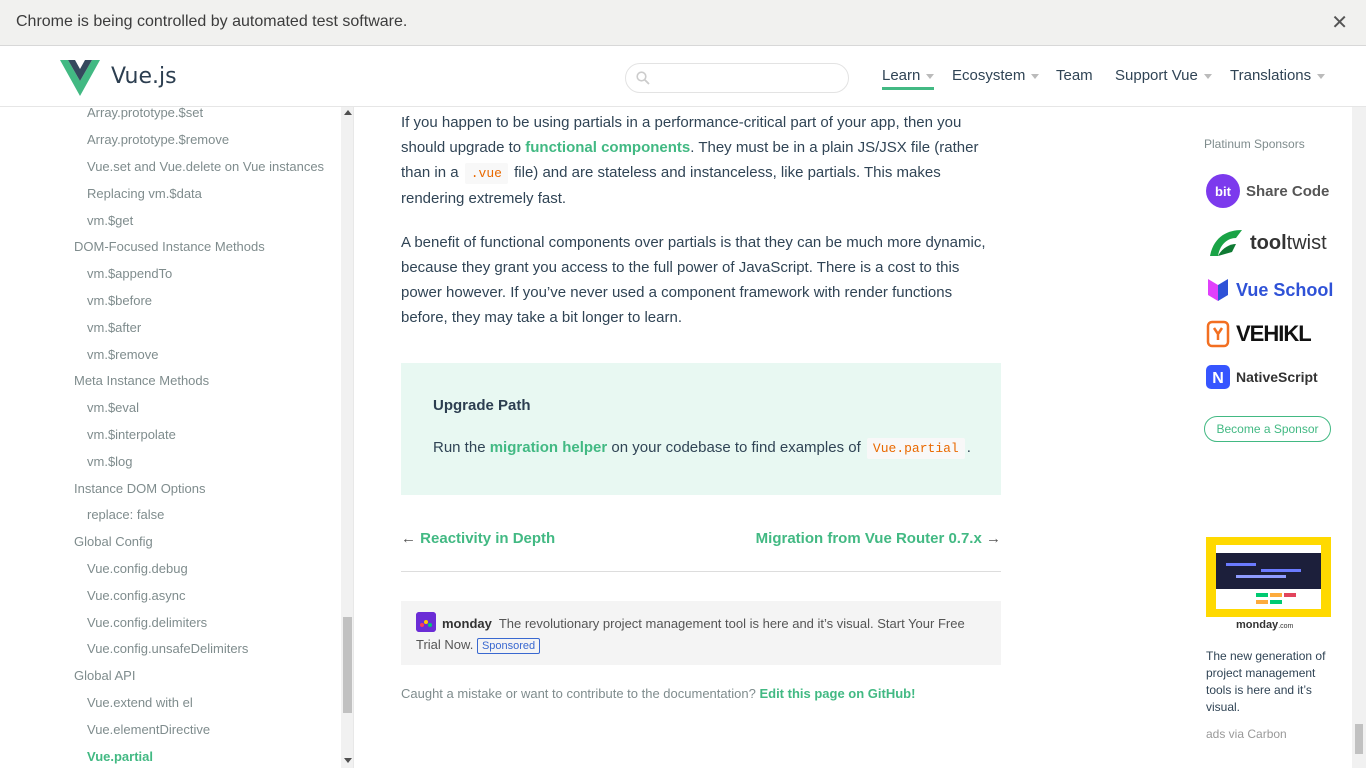  Describe the element at coordinates (643, 78) in the screenshot. I see `search-icon` at that location.